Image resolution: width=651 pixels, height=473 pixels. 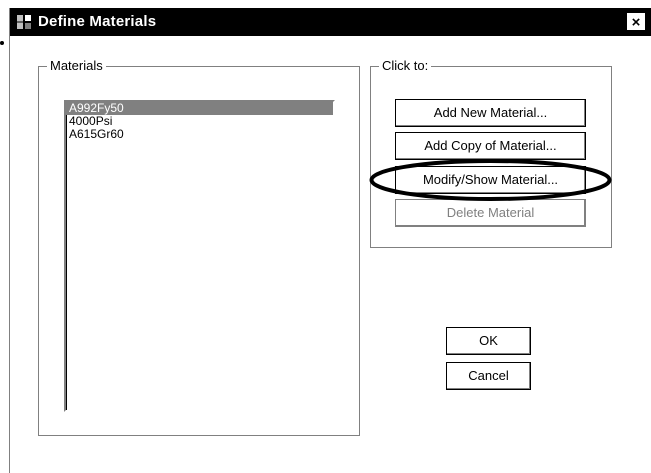 What do you see at coordinates (488, 341) in the screenshot?
I see `ok-button: OK` at bounding box center [488, 341].